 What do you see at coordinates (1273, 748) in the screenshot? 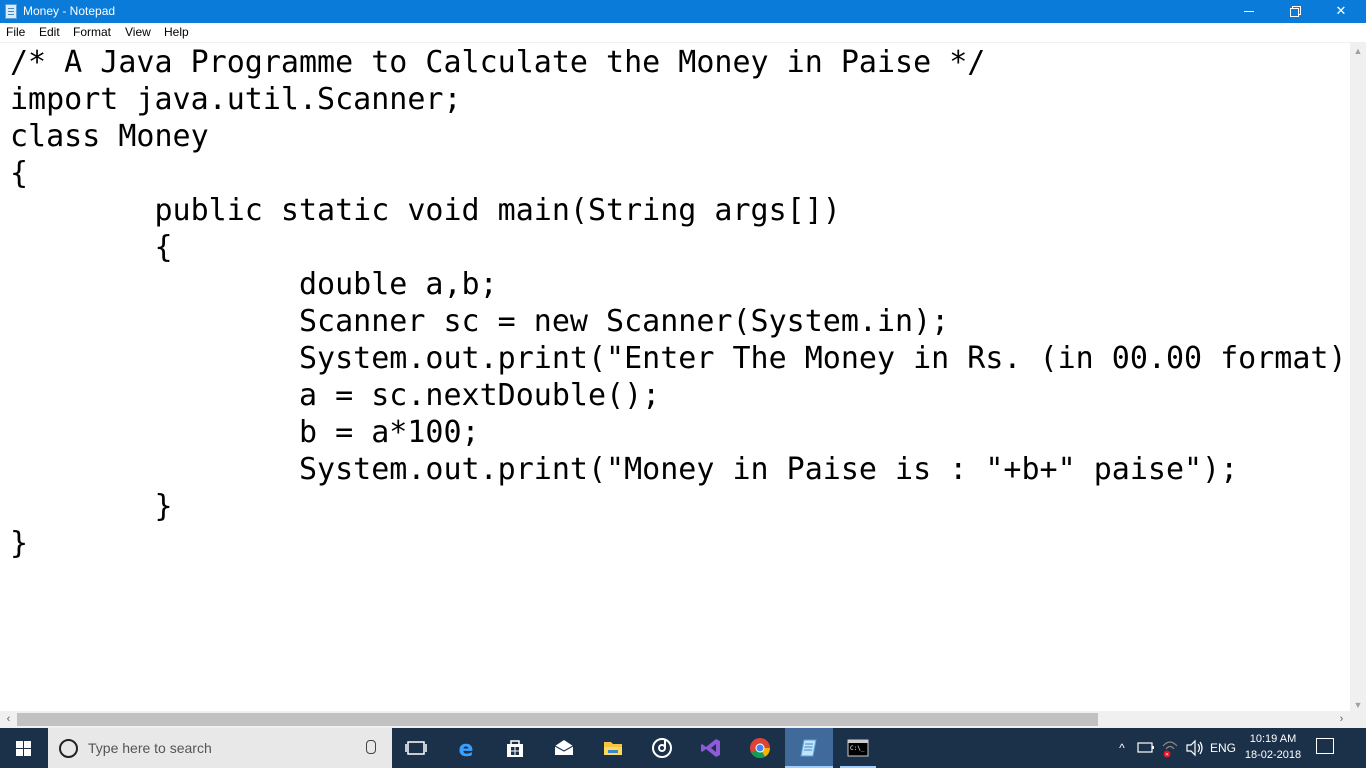
I see `system-clock: 10:19 AM 18-02-2018` at bounding box center [1273, 748].